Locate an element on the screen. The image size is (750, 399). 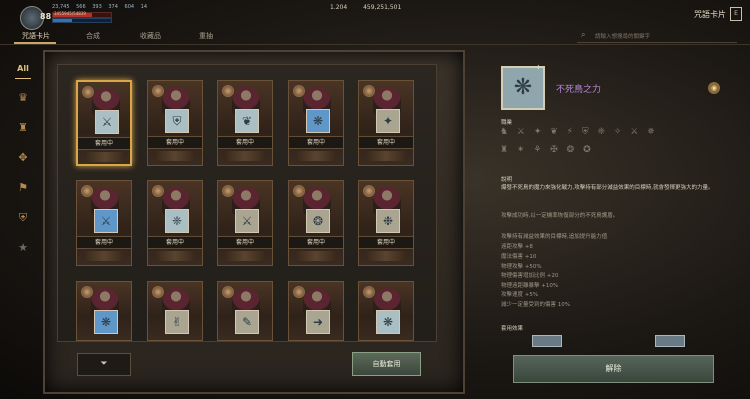
stat-value: 23,745 is located at coordinates (61, 7).